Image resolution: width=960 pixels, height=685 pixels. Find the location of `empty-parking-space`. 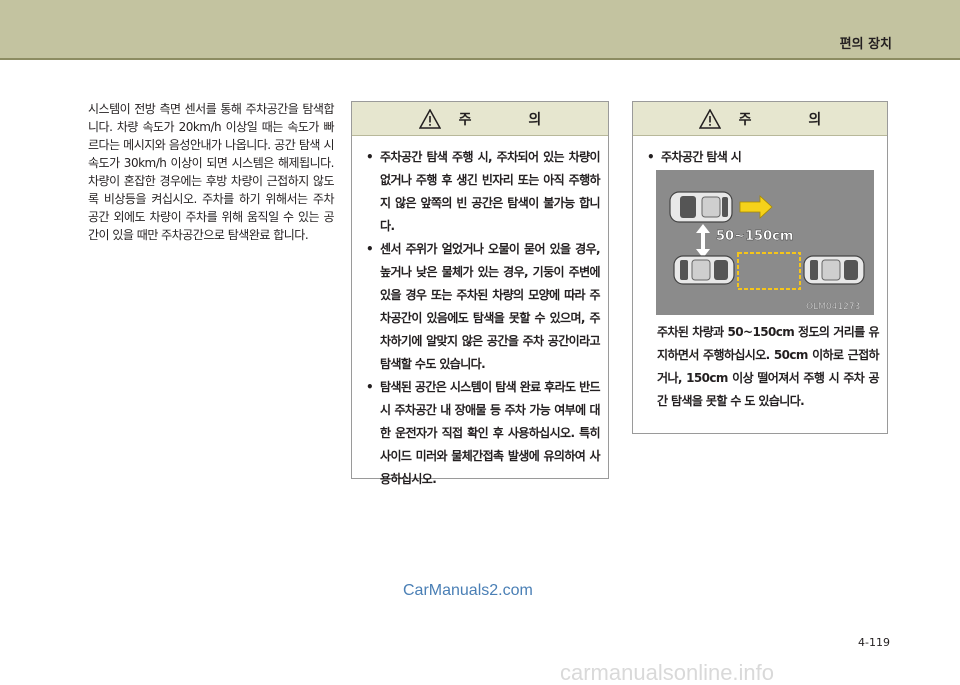

empty-parking-space is located at coordinates (769, 271).